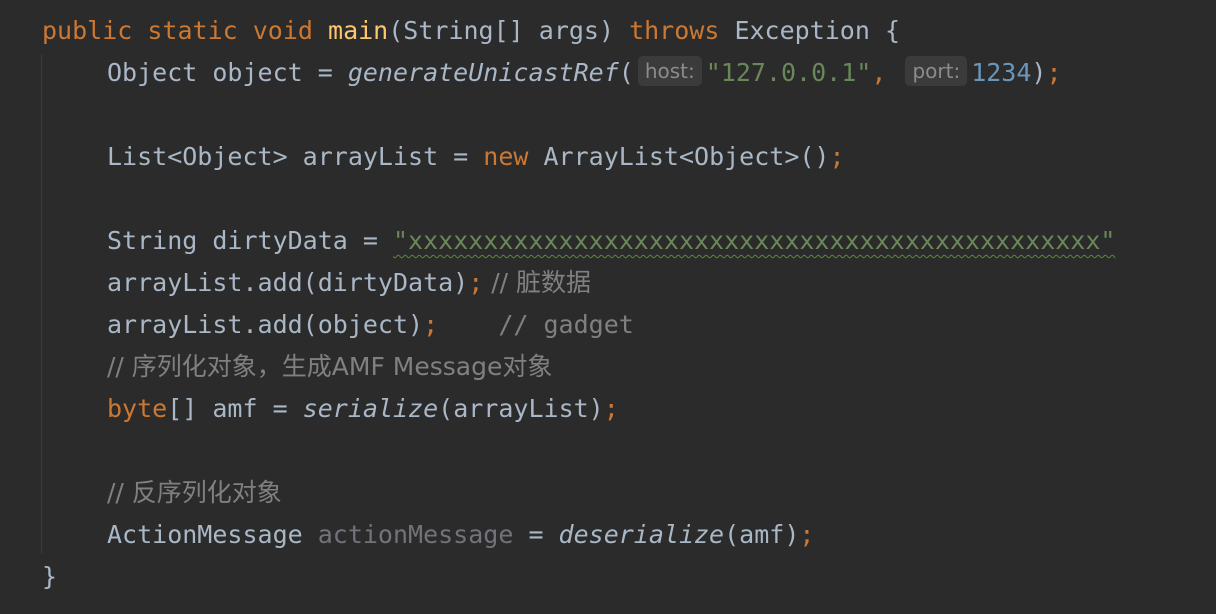 The image size is (1216, 614). Describe the element at coordinates (521, 408) in the screenshot. I see `serialize-args: (arrayList)` at that location.